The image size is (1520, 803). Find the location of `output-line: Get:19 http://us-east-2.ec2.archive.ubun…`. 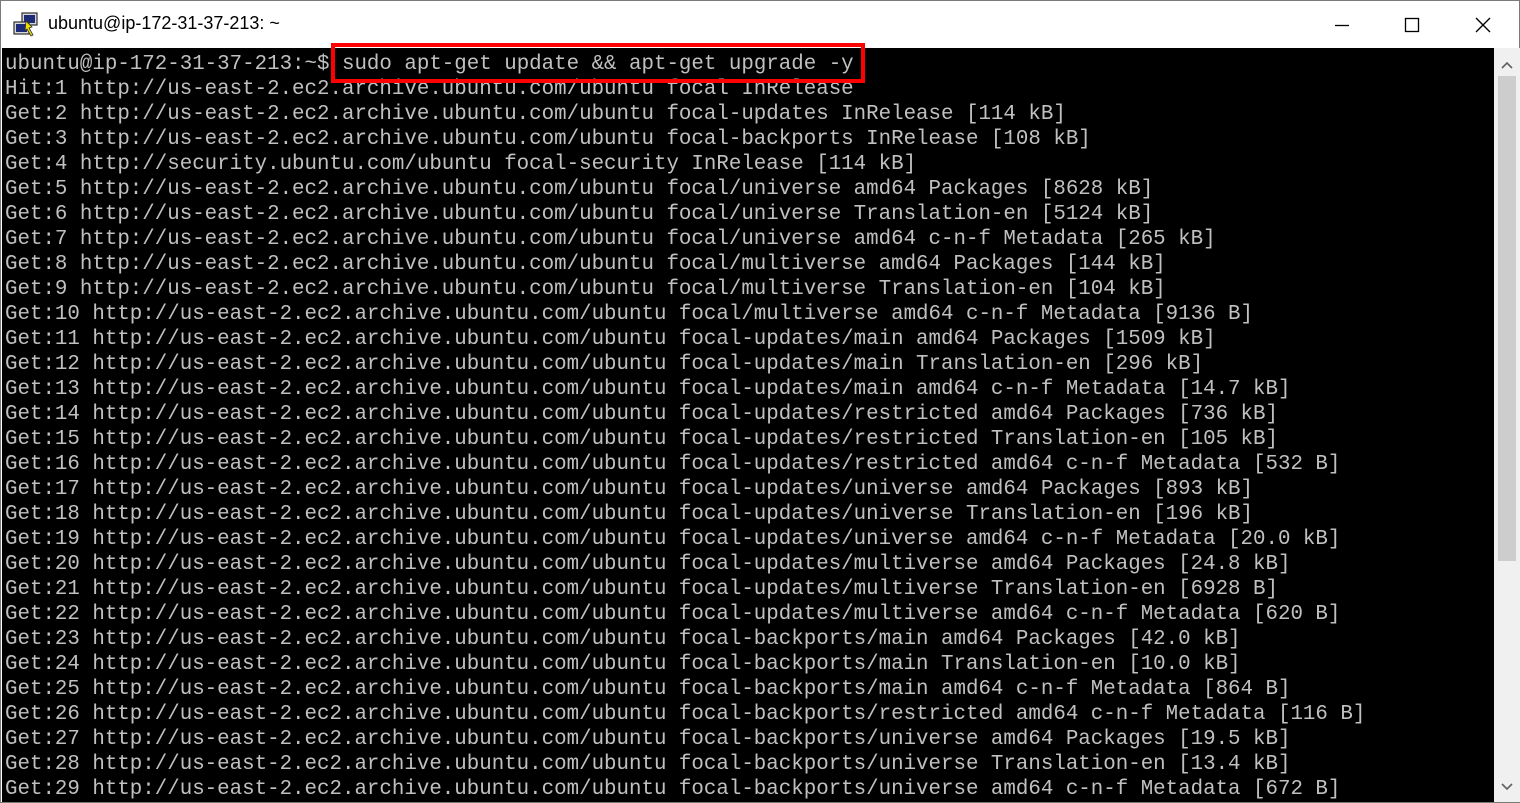

output-line: Get:19 http://us-east-2.ec2.archive.ubun… is located at coordinates (673, 539).